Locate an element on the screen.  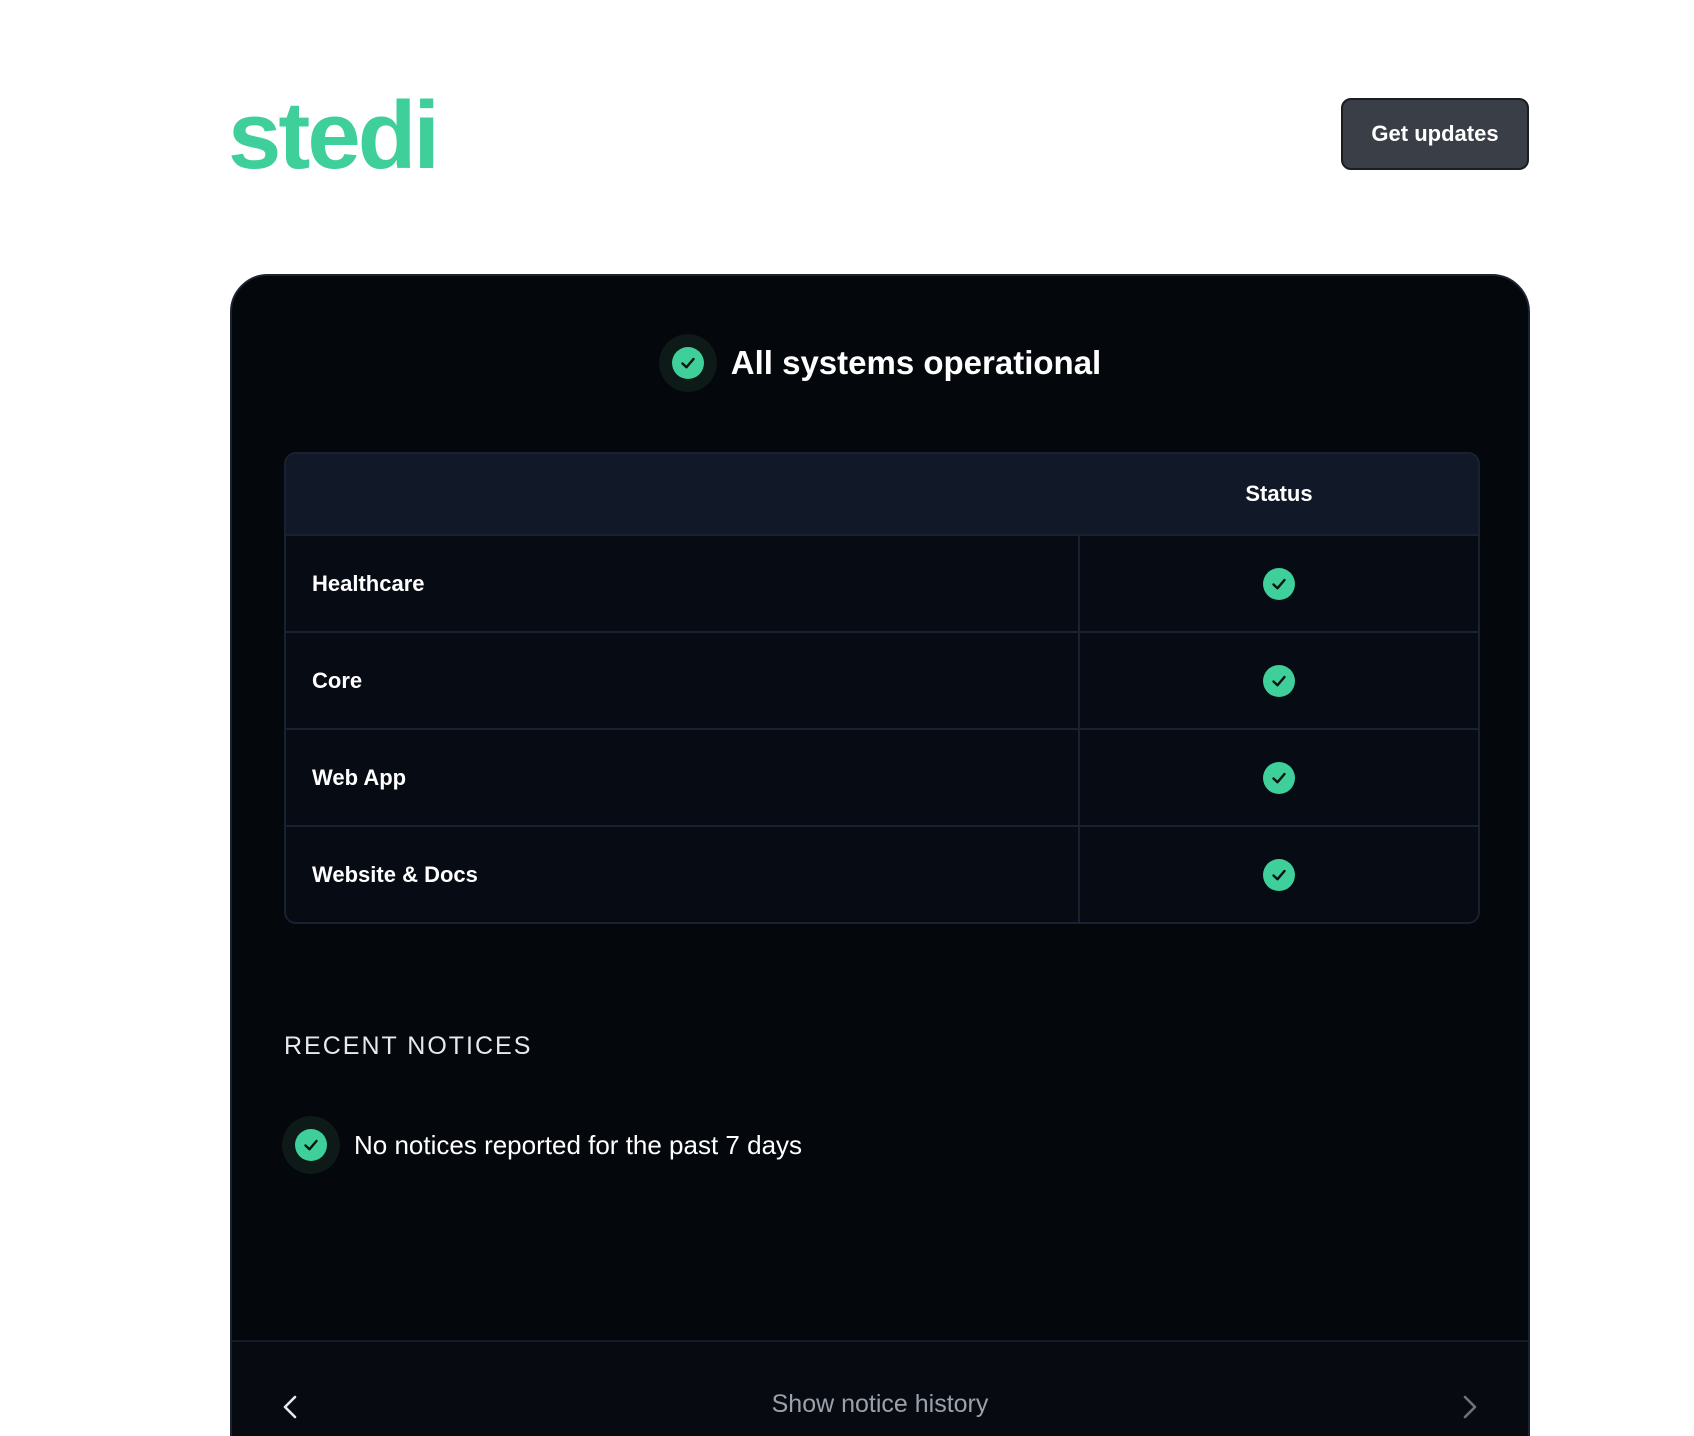
component-name: Core is located at coordinates (683, 680).